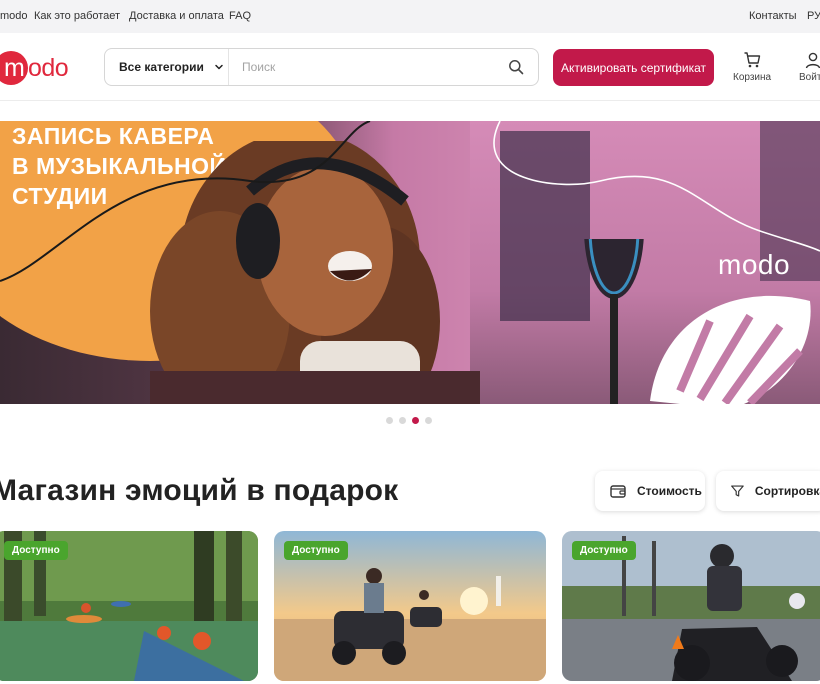 The height and width of the screenshot is (684, 820). I want to click on logo-rest: odo, so click(48, 68).